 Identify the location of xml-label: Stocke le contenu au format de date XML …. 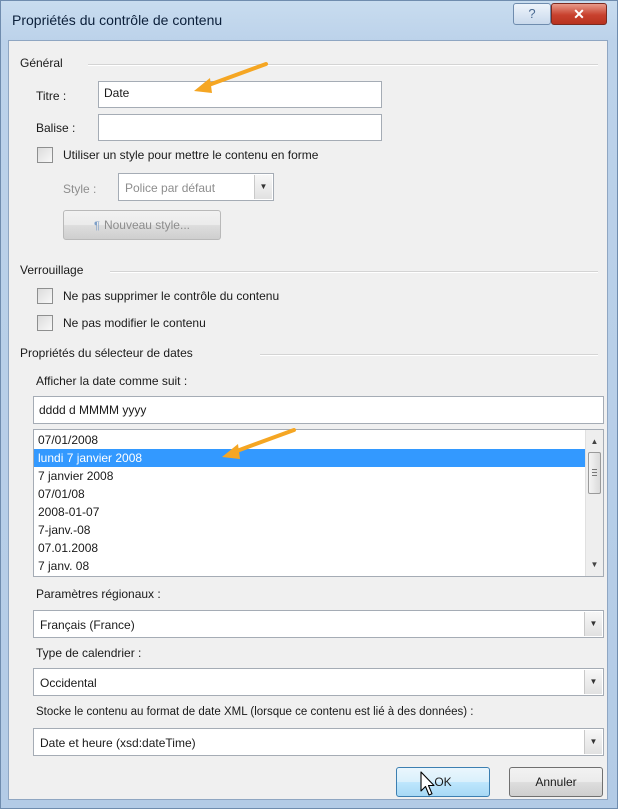
(255, 712).